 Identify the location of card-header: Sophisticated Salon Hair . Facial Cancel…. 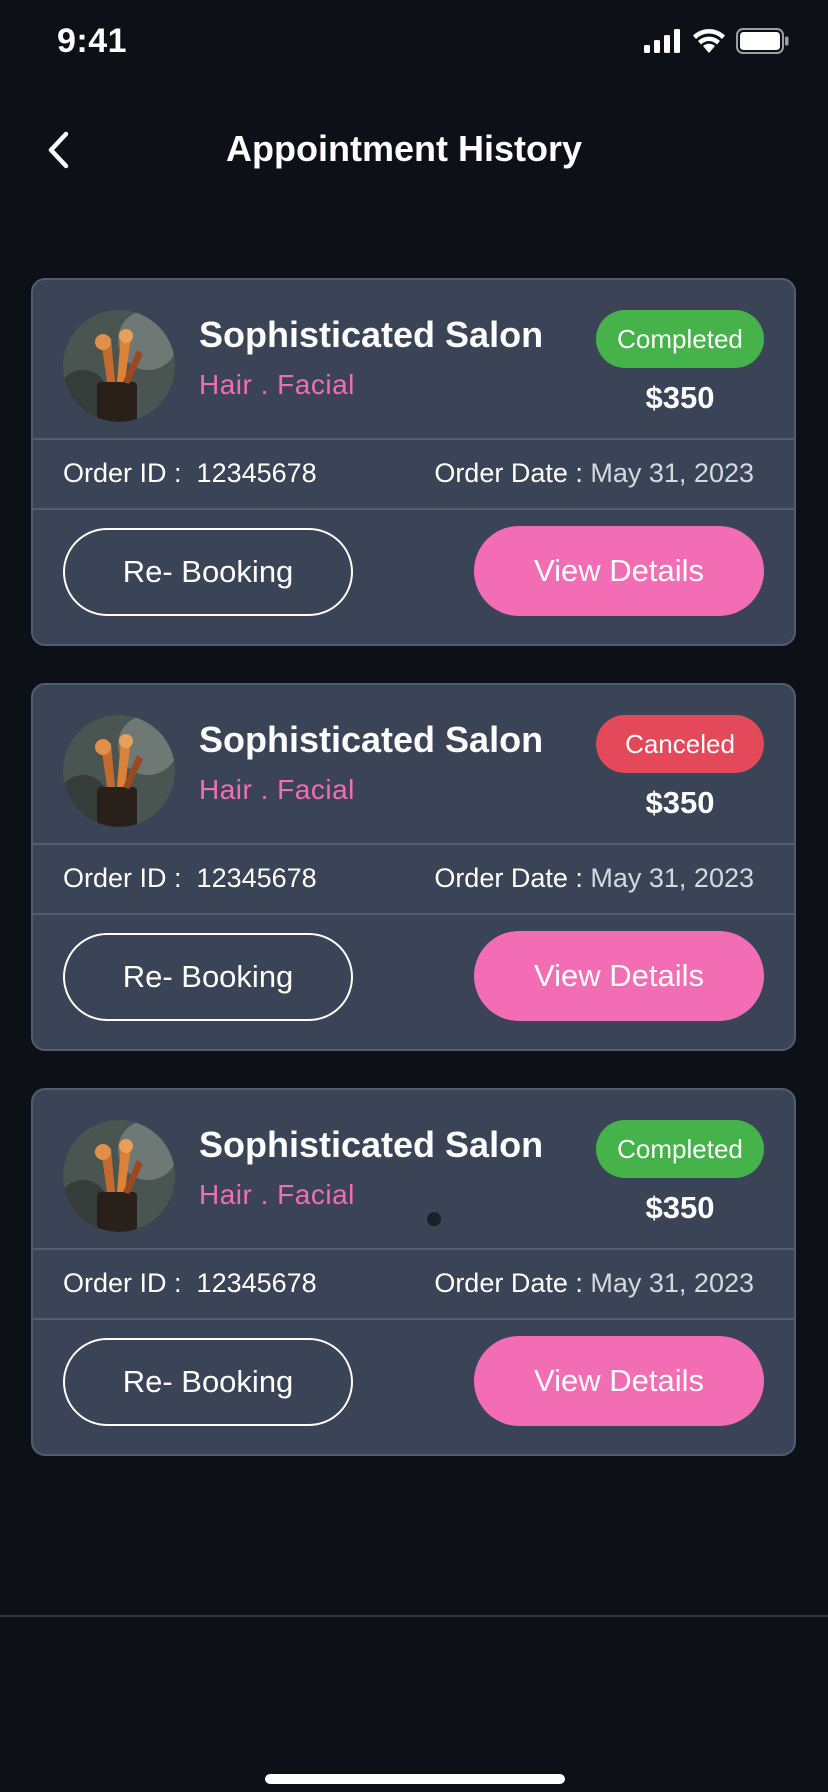
(413, 764).